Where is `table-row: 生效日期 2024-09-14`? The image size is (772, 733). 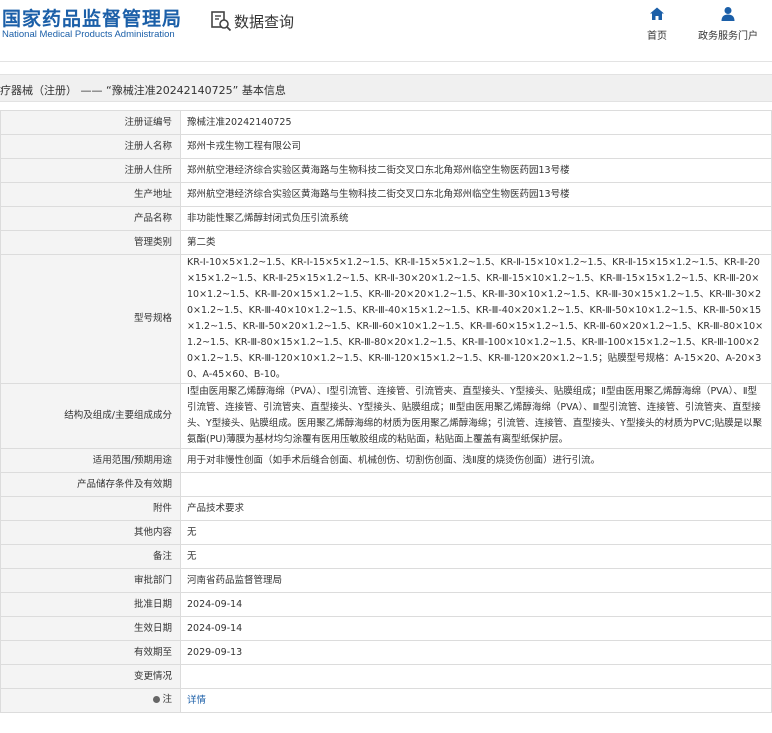
table-row: 生效日期 2024-09-14 is located at coordinates (386, 628).